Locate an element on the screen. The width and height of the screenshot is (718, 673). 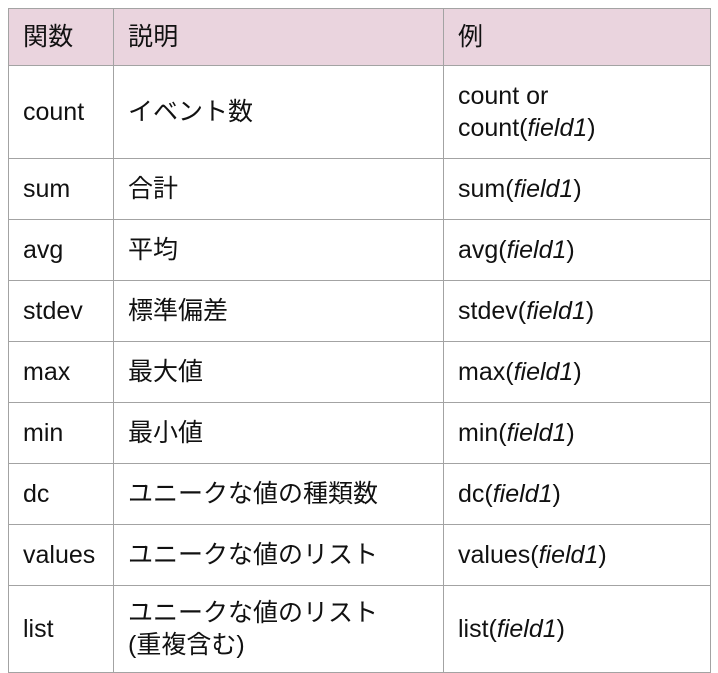
example-lines: avg(field1) is located at coordinates (577, 250).